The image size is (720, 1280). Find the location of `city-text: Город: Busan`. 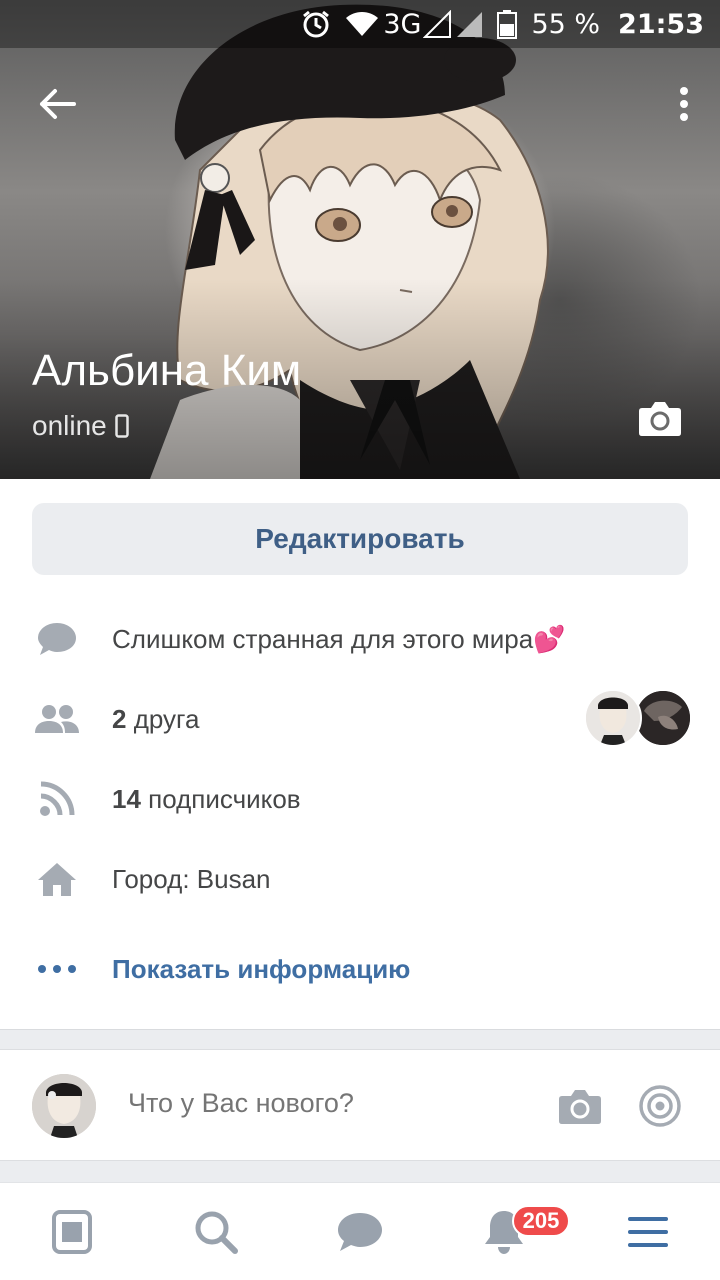

city-text: Город: Busan is located at coordinates (191, 878).